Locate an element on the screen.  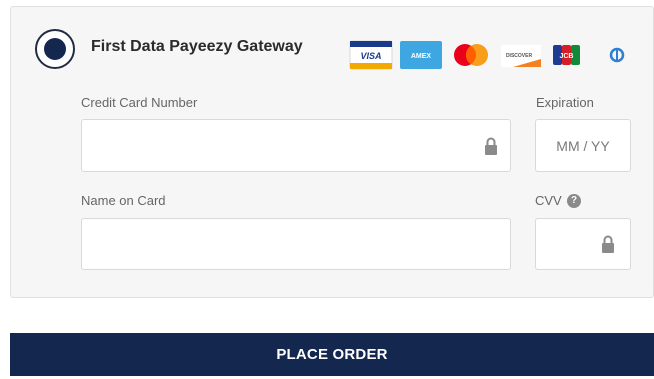
amex-logo-text: AMEX is located at coordinates (421, 56).